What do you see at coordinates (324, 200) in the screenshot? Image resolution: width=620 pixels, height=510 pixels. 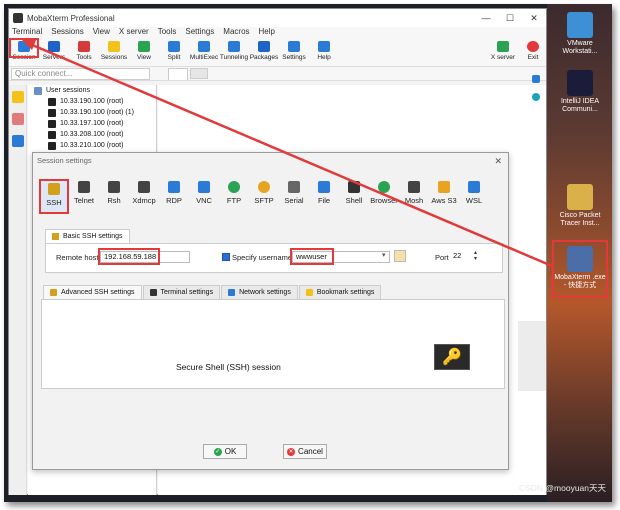 I see `session-type-label: File` at bounding box center [324, 200].